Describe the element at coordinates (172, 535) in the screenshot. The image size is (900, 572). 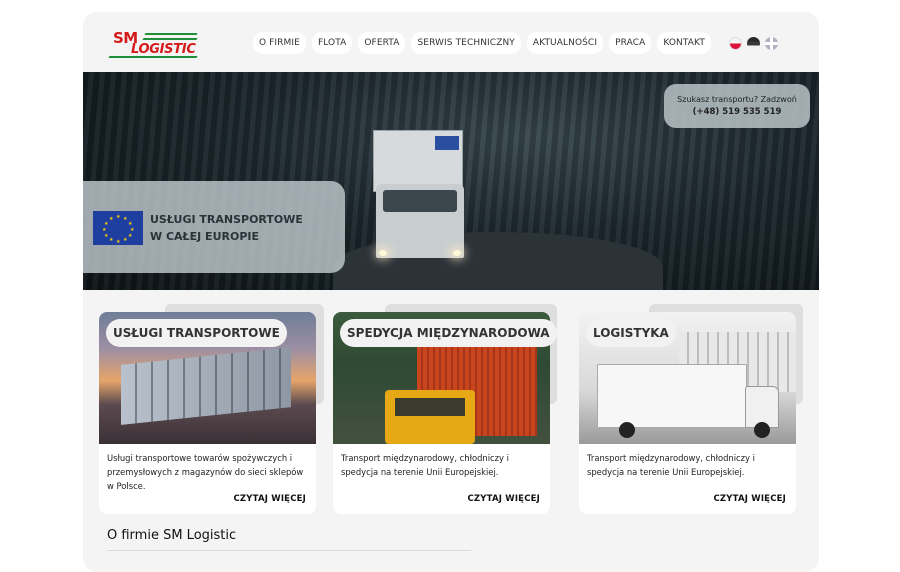
I see `about-heading: O firmie SM Logistic` at that location.